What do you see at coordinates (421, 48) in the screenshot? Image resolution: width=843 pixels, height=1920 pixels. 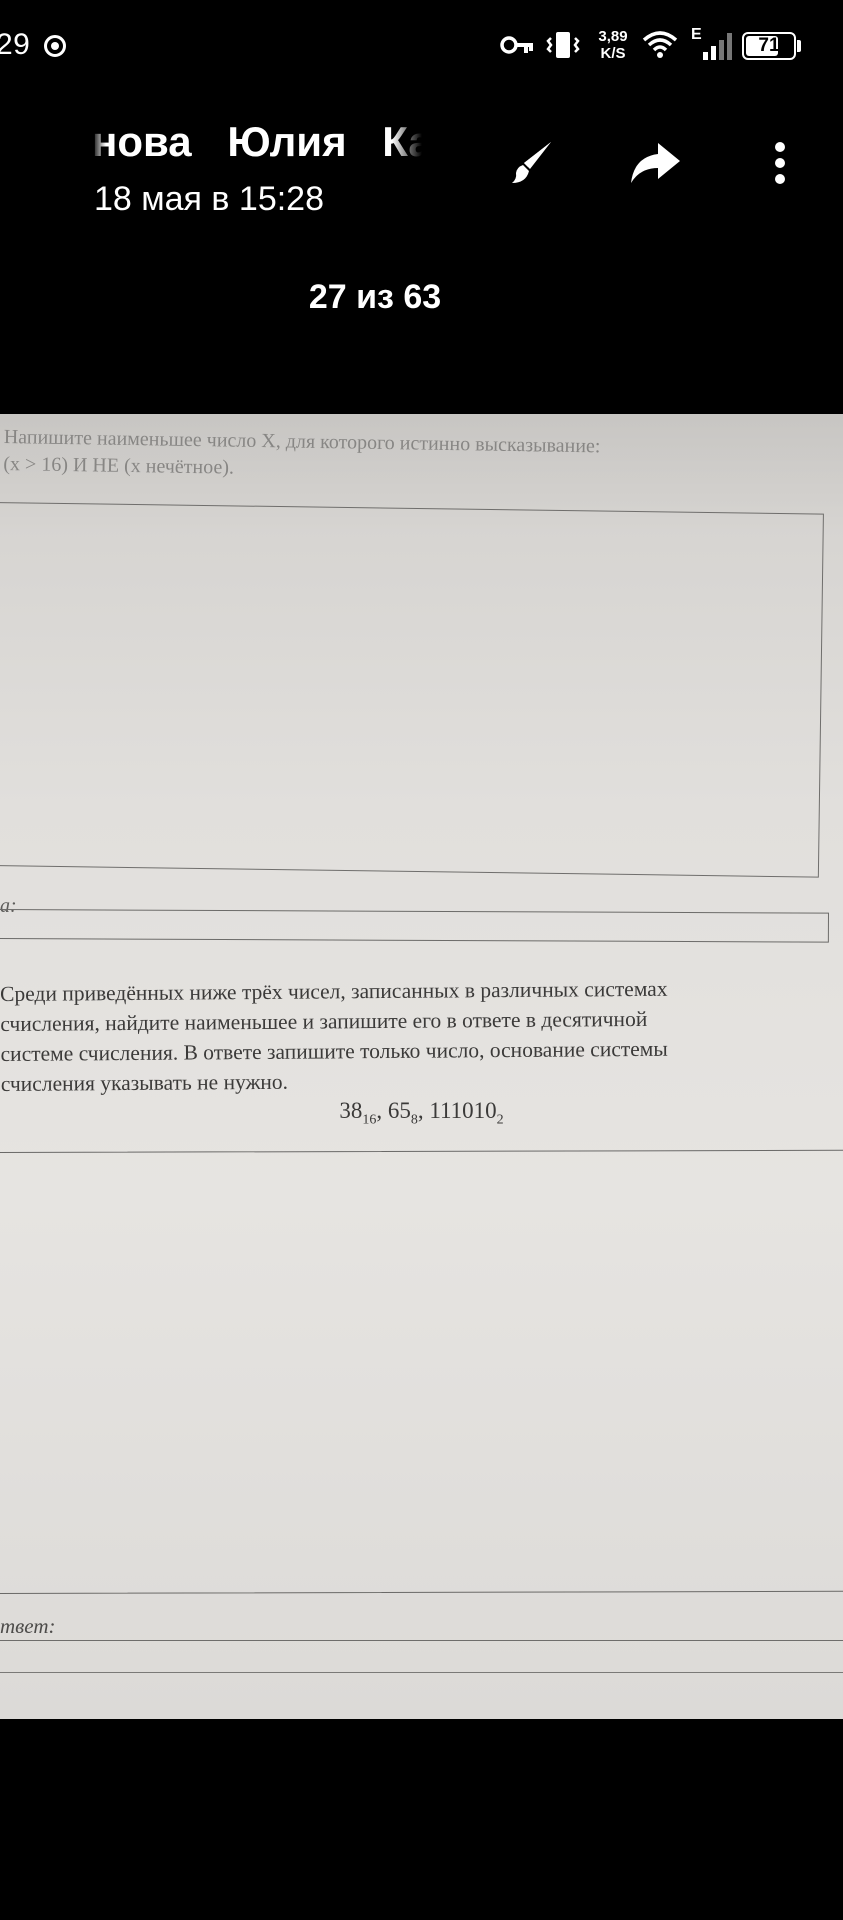 I see `status-bar: 29 3,89 K/S E 71` at bounding box center [421, 48].